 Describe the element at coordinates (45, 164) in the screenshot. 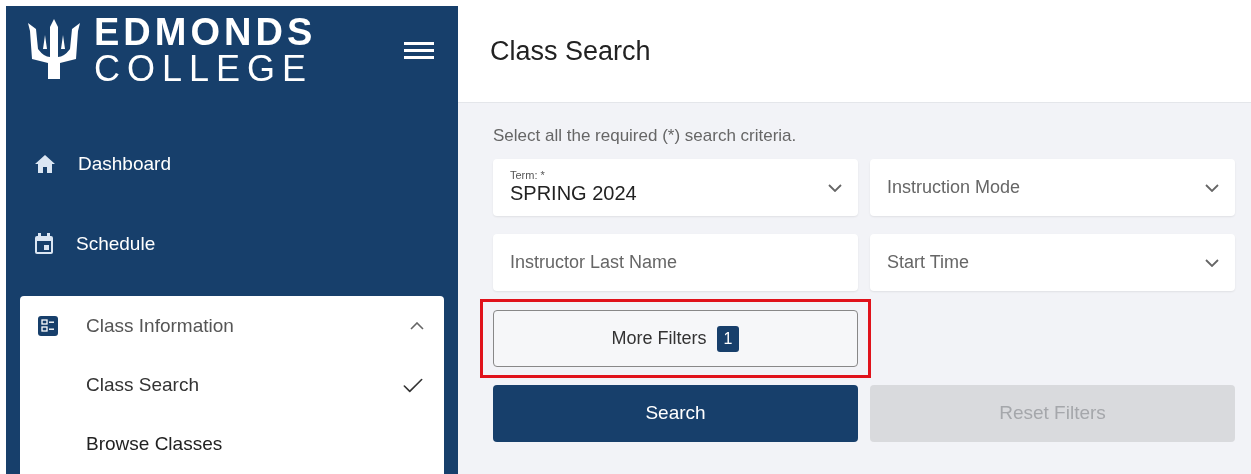

I see `home-icon` at that location.